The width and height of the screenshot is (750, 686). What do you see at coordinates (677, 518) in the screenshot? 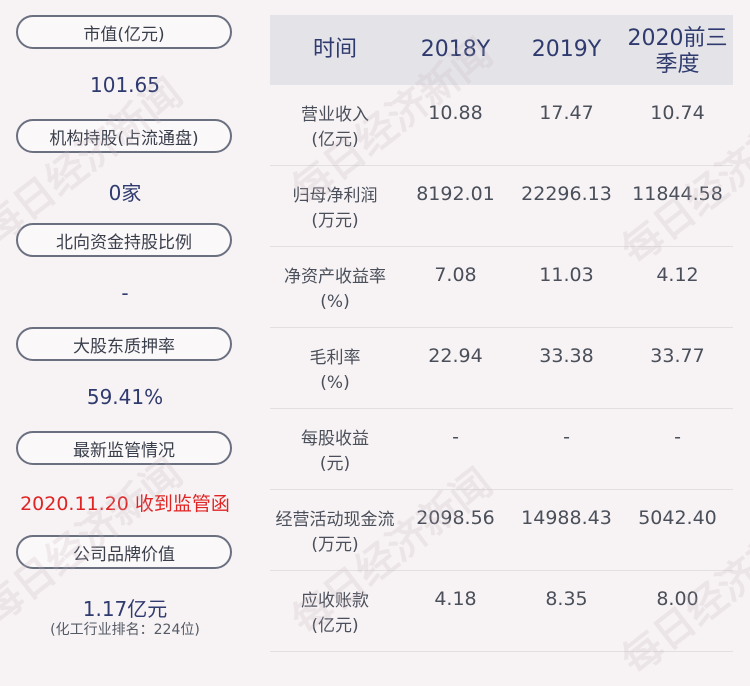
I see `table-cell: 5042.40` at bounding box center [677, 518].